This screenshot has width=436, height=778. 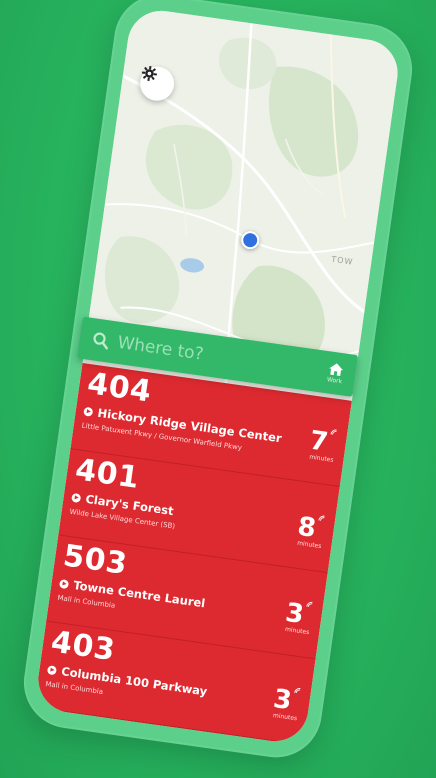 What do you see at coordinates (119, 388) in the screenshot?
I see `route-number: 404` at bounding box center [119, 388].